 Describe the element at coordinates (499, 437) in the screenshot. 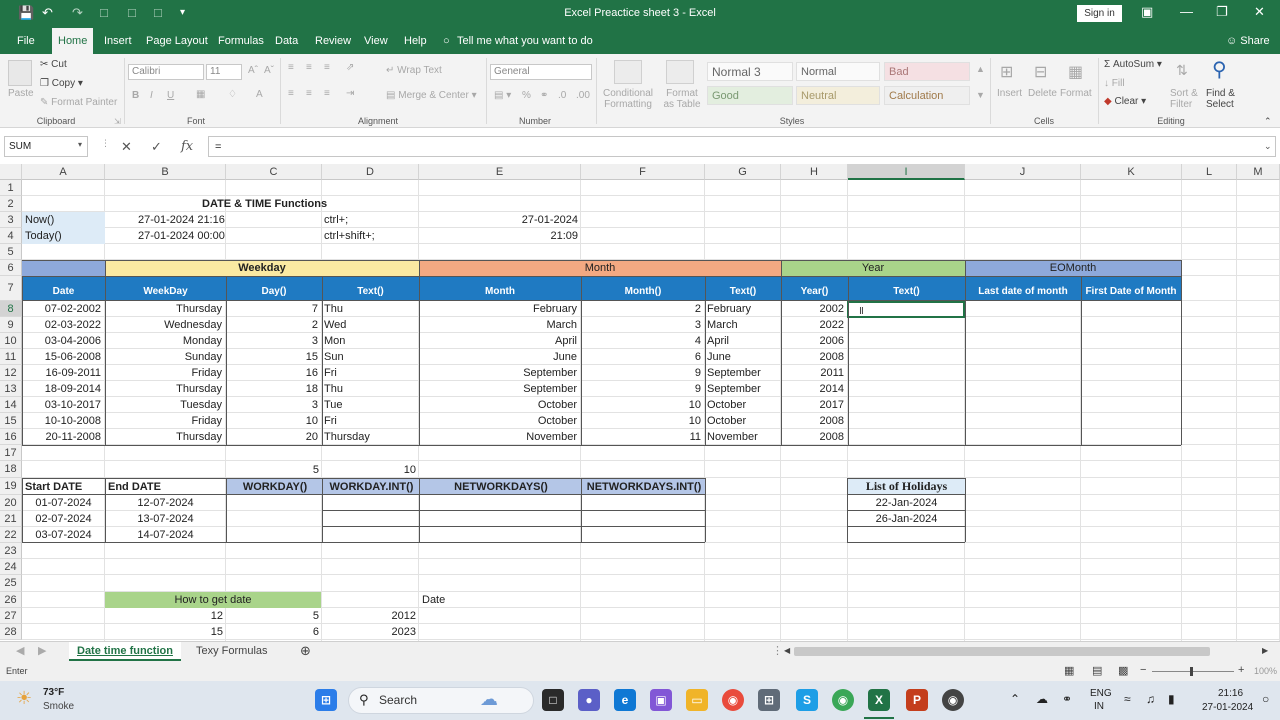

I see `table-cell: November` at that location.